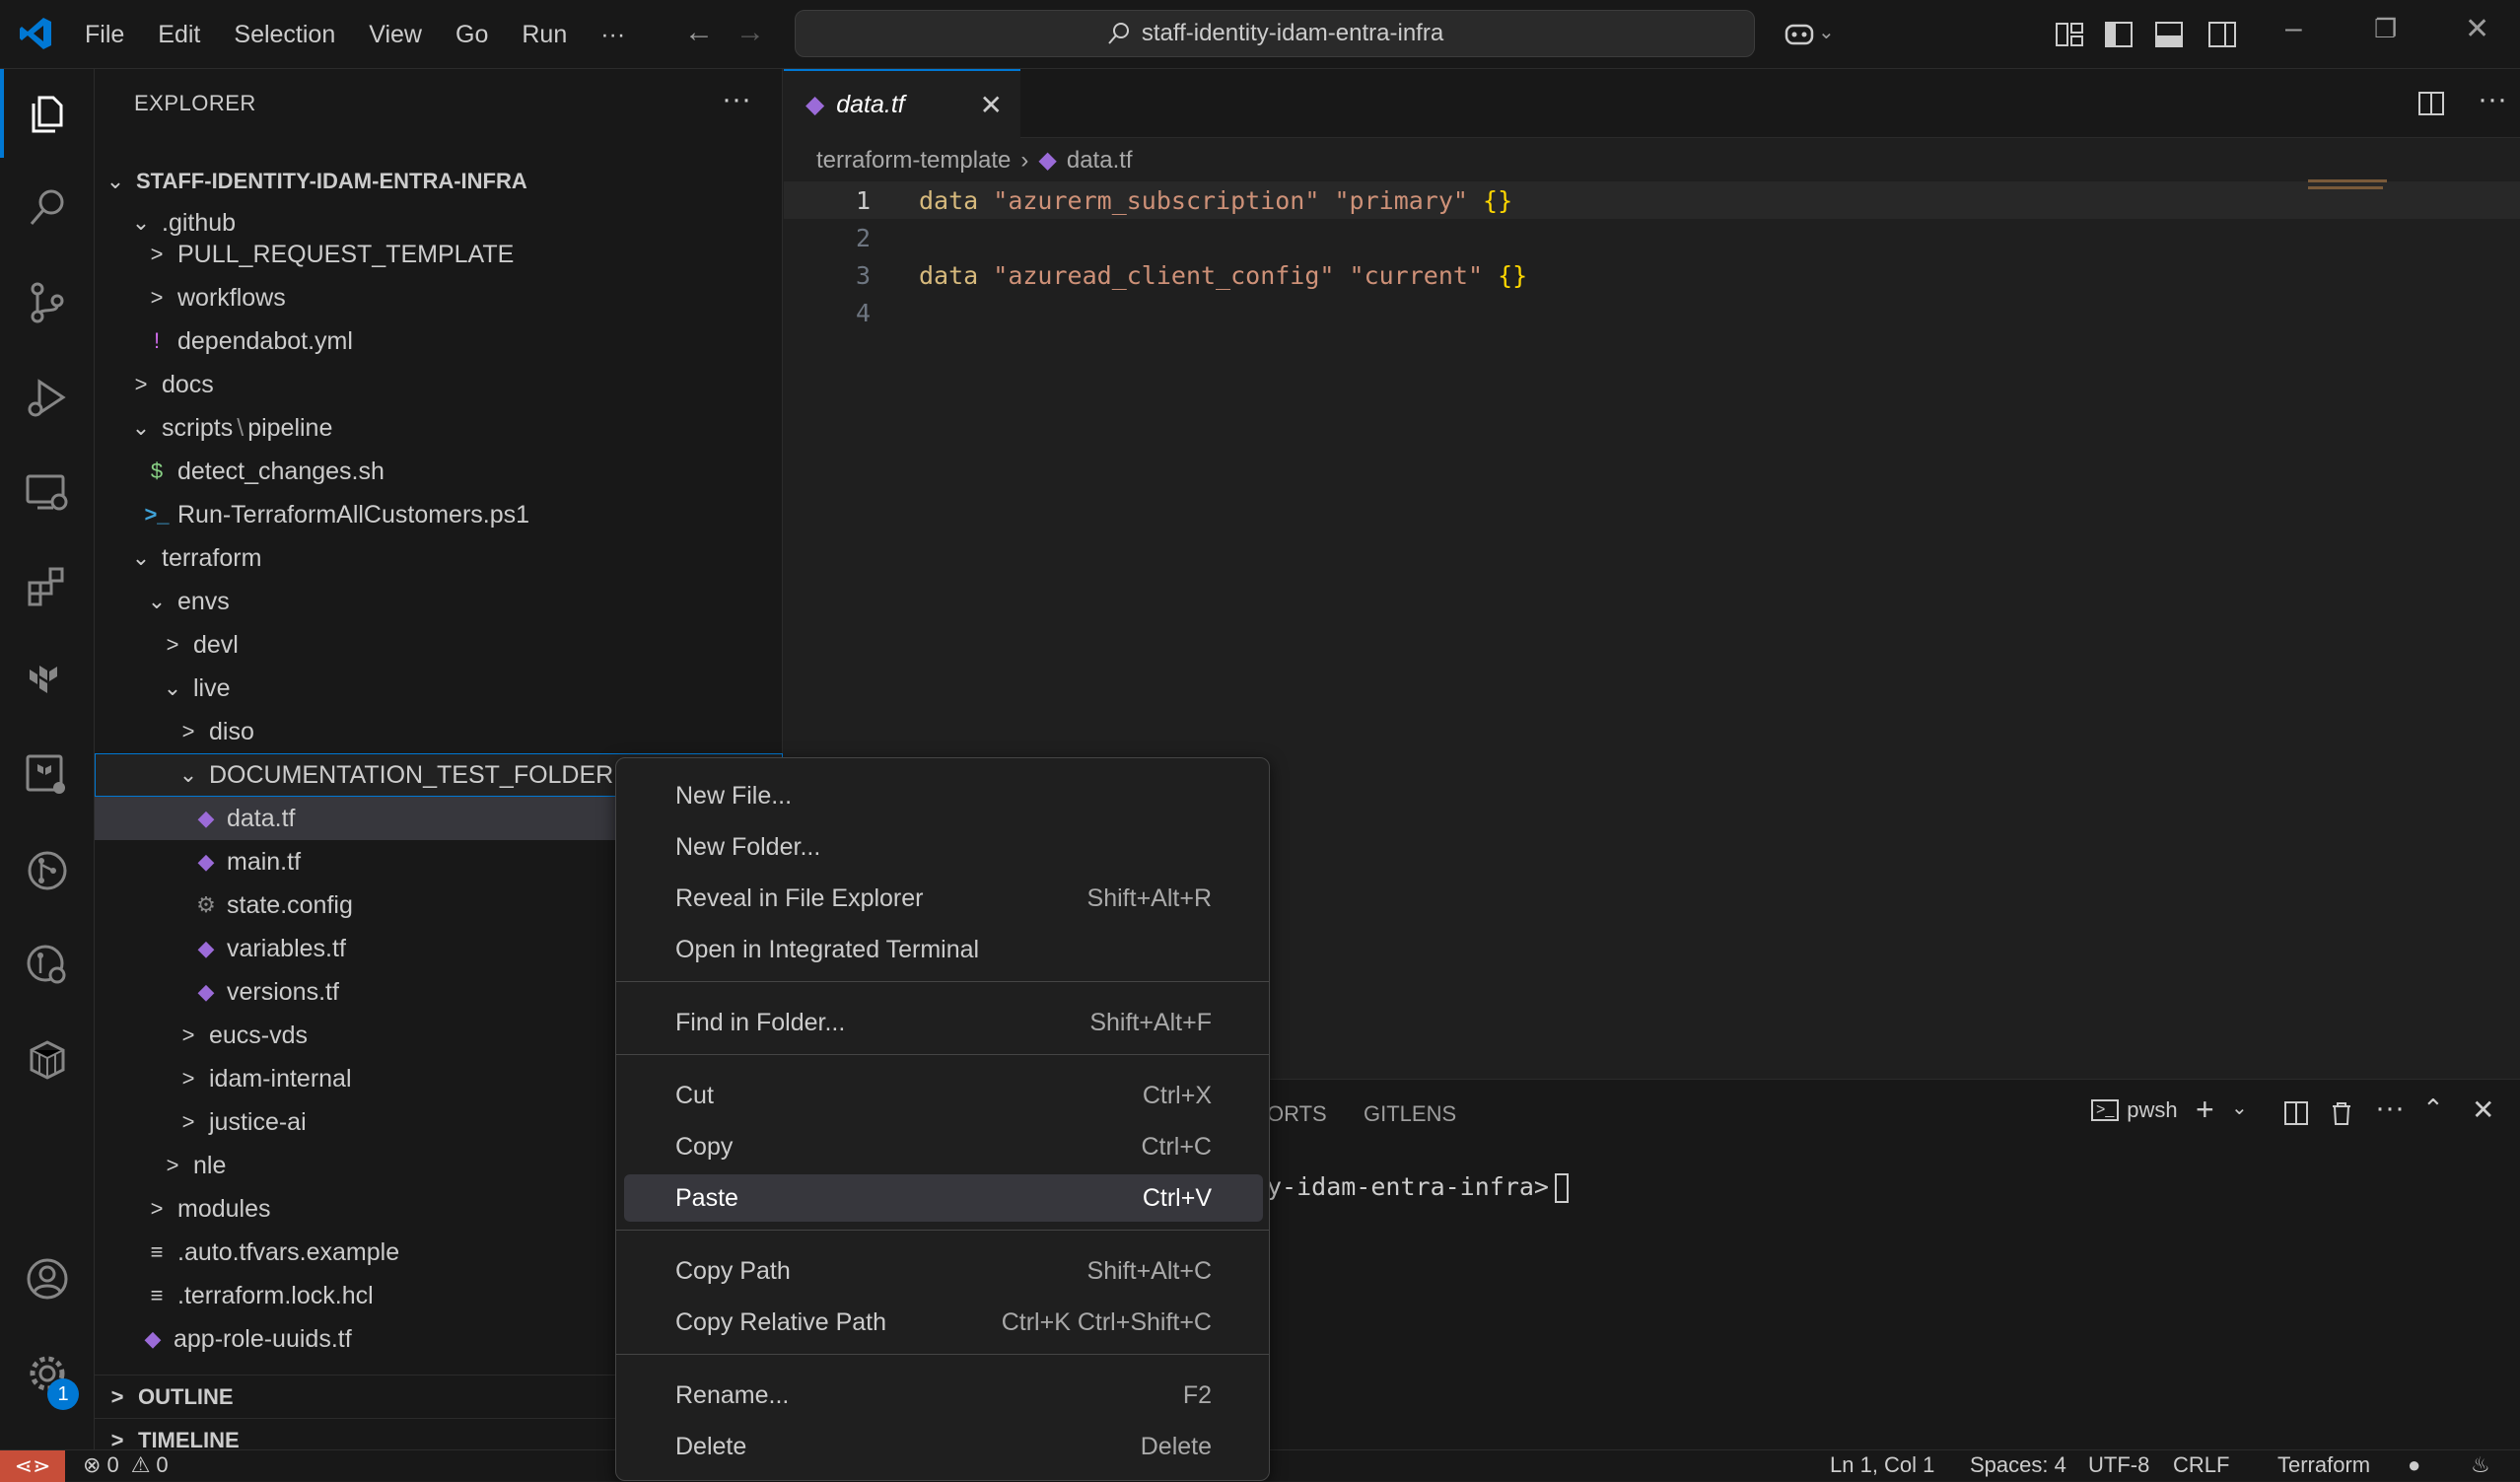 This screenshot has width=2520, height=1482. I want to click on new-terminal-icon: +, so click(2205, 1110).